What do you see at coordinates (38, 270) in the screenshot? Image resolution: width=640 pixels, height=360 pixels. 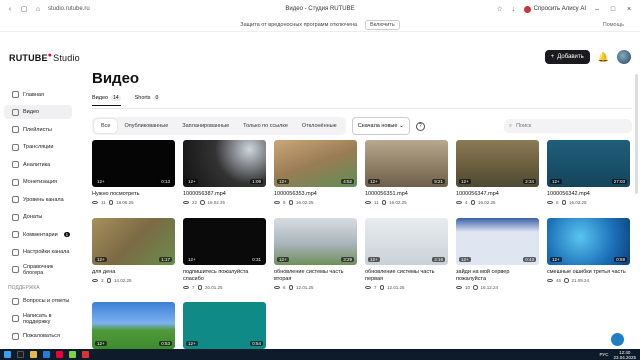 I see `sidebar-item-blogger-guide: Справочник блогера` at bounding box center [38, 270].